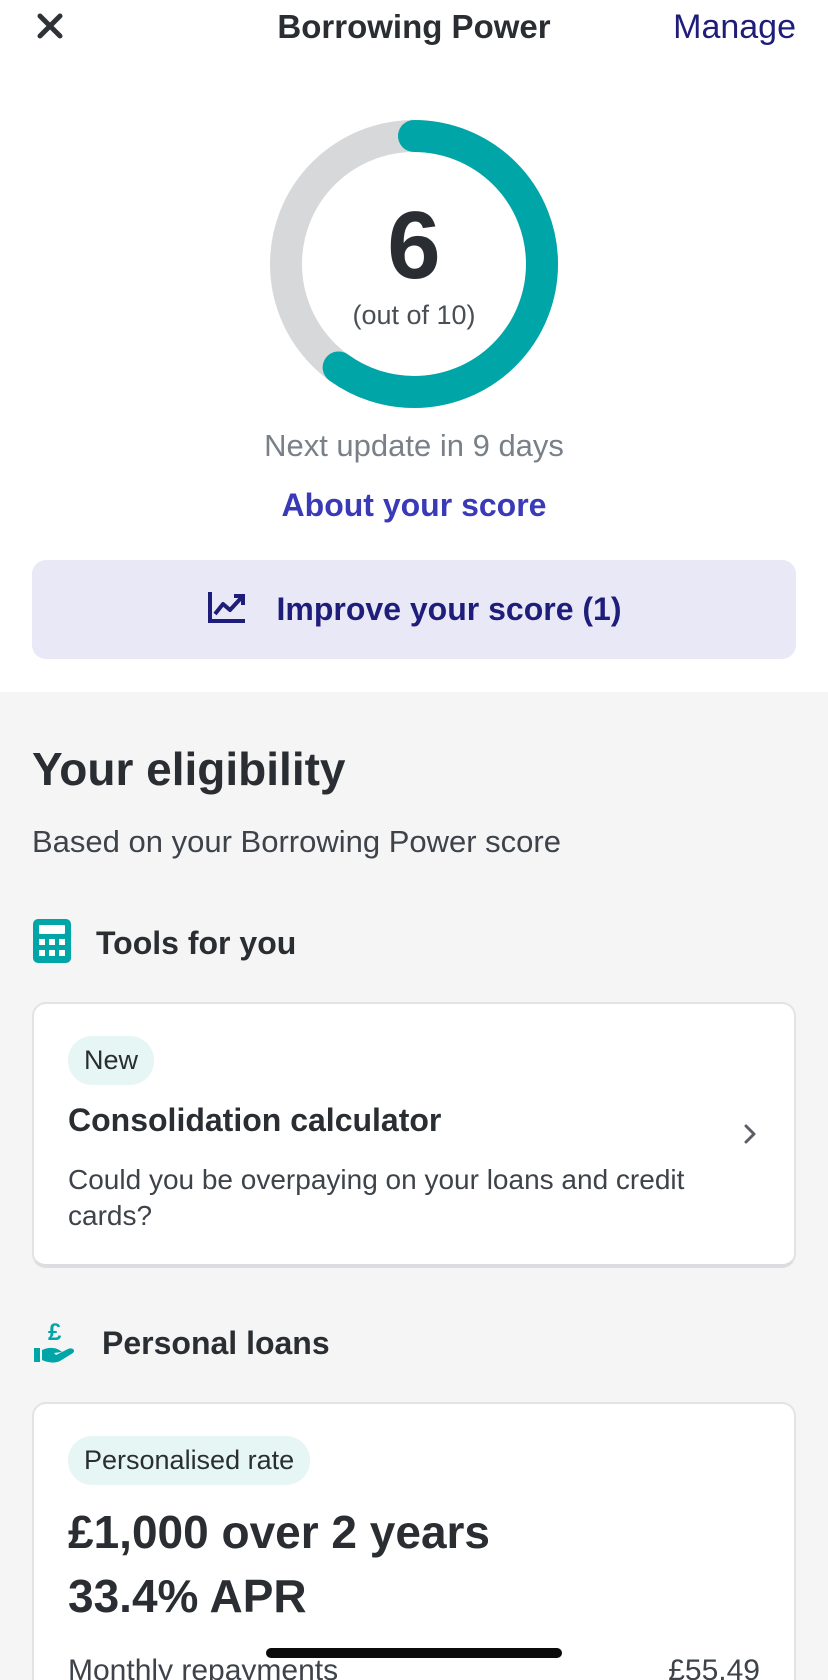 This screenshot has width=828, height=1680. What do you see at coordinates (449, 609) in the screenshot?
I see `improve-score-label: Improve your score (1)` at bounding box center [449, 609].